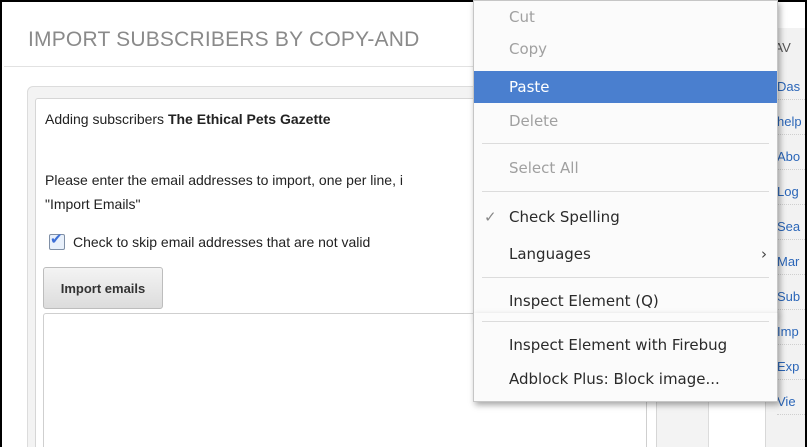 The image size is (807, 447). What do you see at coordinates (564, 217) in the screenshot?
I see `menu-item-check-spelling-label: Check Spelling` at bounding box center [564, 217].